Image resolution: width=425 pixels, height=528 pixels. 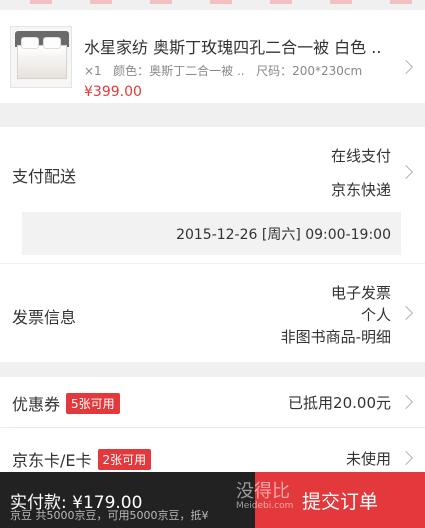 What do you see at coordinates (109, 515) in the screenshot?
I see `jingdou-info: 京豆 共5000京豆，可用5000京豆，抵¥` at bounding box center [109, 515].